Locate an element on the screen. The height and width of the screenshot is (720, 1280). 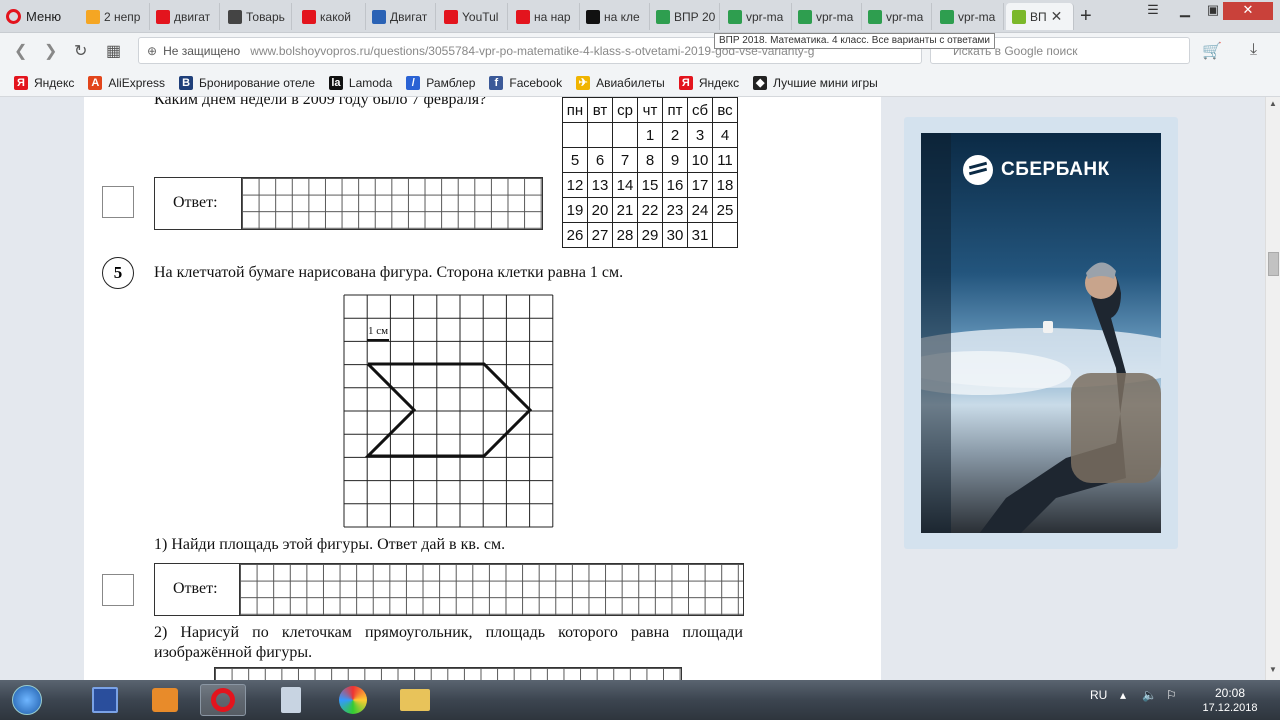
tab-label: vpr-ma is located at coordinates (905, 16).